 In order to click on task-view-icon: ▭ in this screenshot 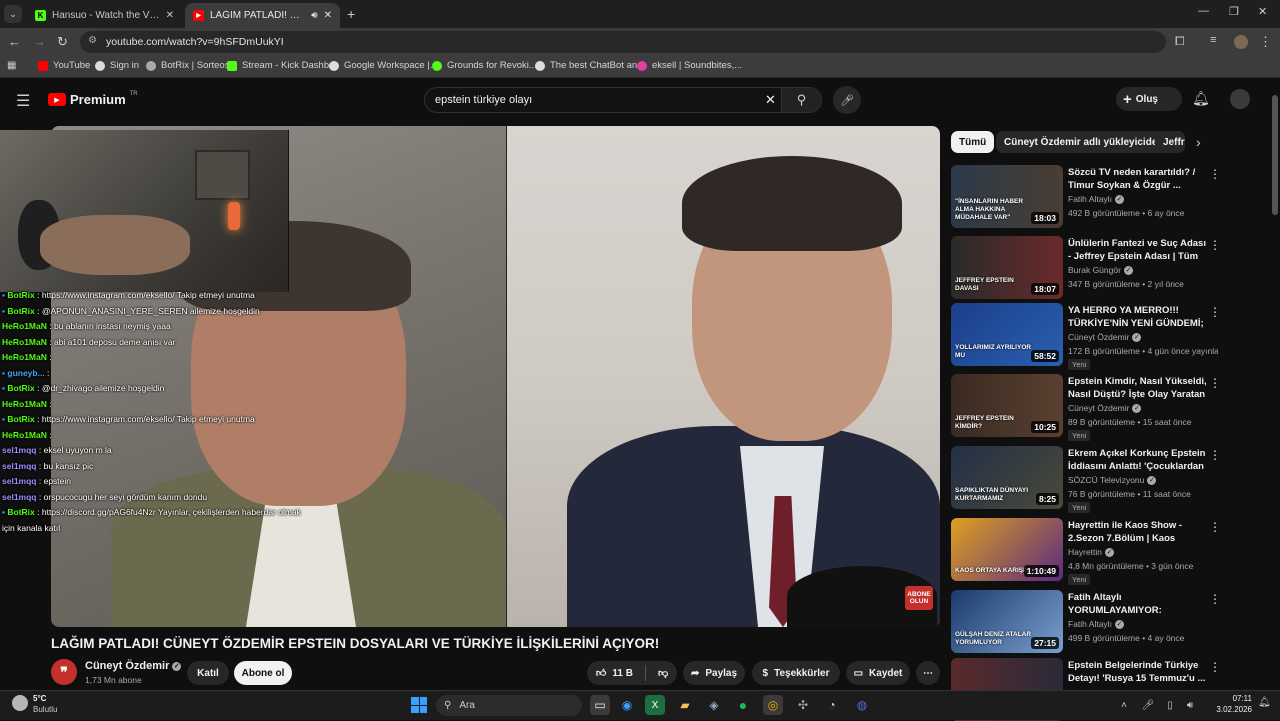, I will do `click(600, 705)`.